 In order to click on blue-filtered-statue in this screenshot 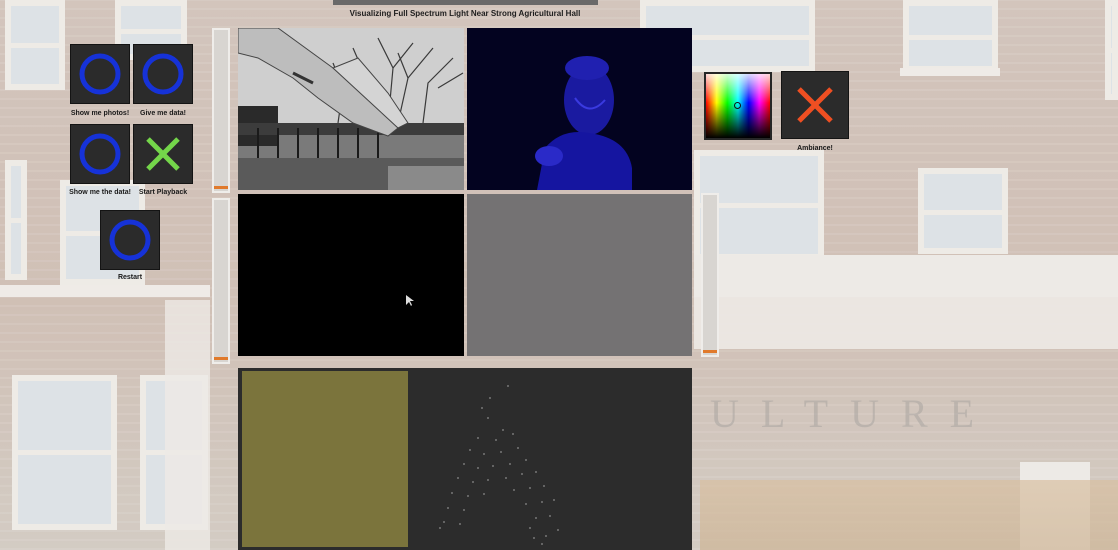, I will do `click(579, 109)`.